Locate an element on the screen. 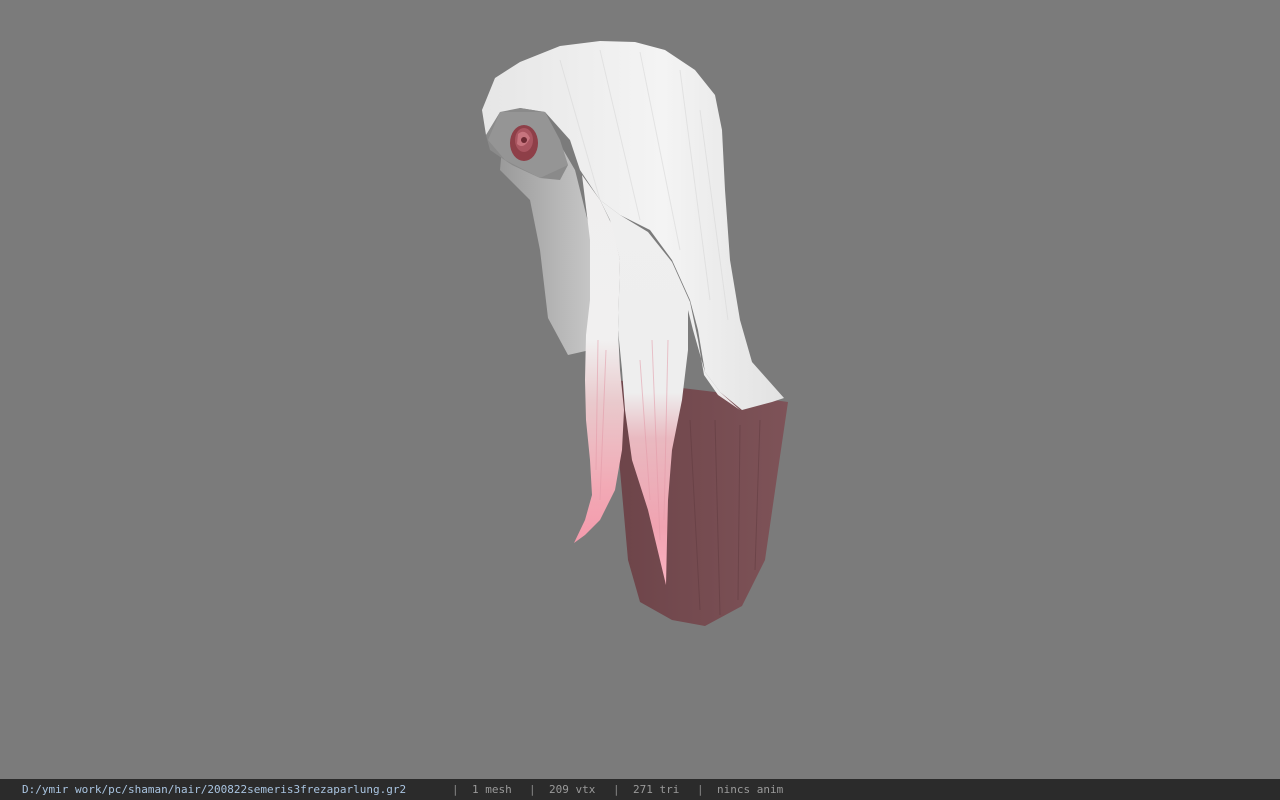  triangle-count: 271 tri is located at coordinates (656, 789).